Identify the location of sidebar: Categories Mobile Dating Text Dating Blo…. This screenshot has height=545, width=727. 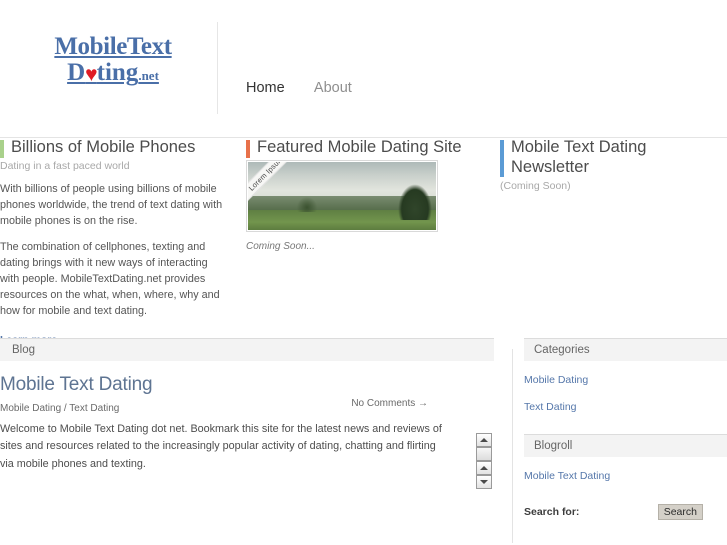
(625, 429).